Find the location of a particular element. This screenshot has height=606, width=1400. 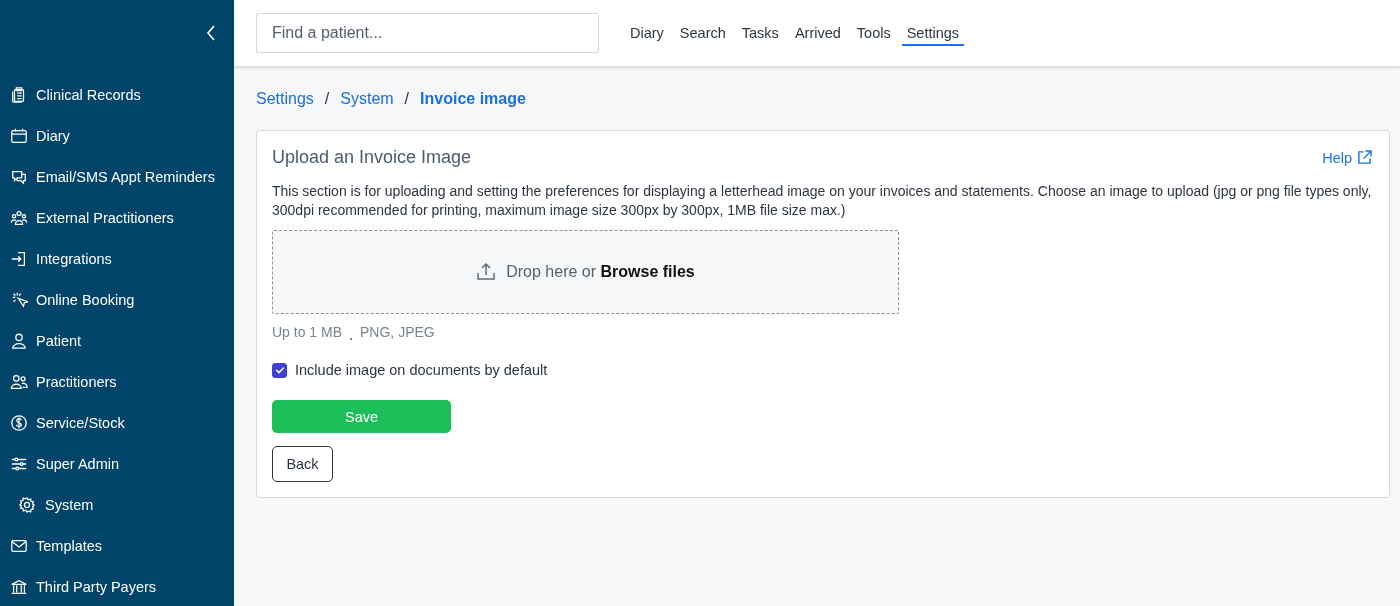

drop-text: Drop here or Browse files is located at coordinates (600, 272).